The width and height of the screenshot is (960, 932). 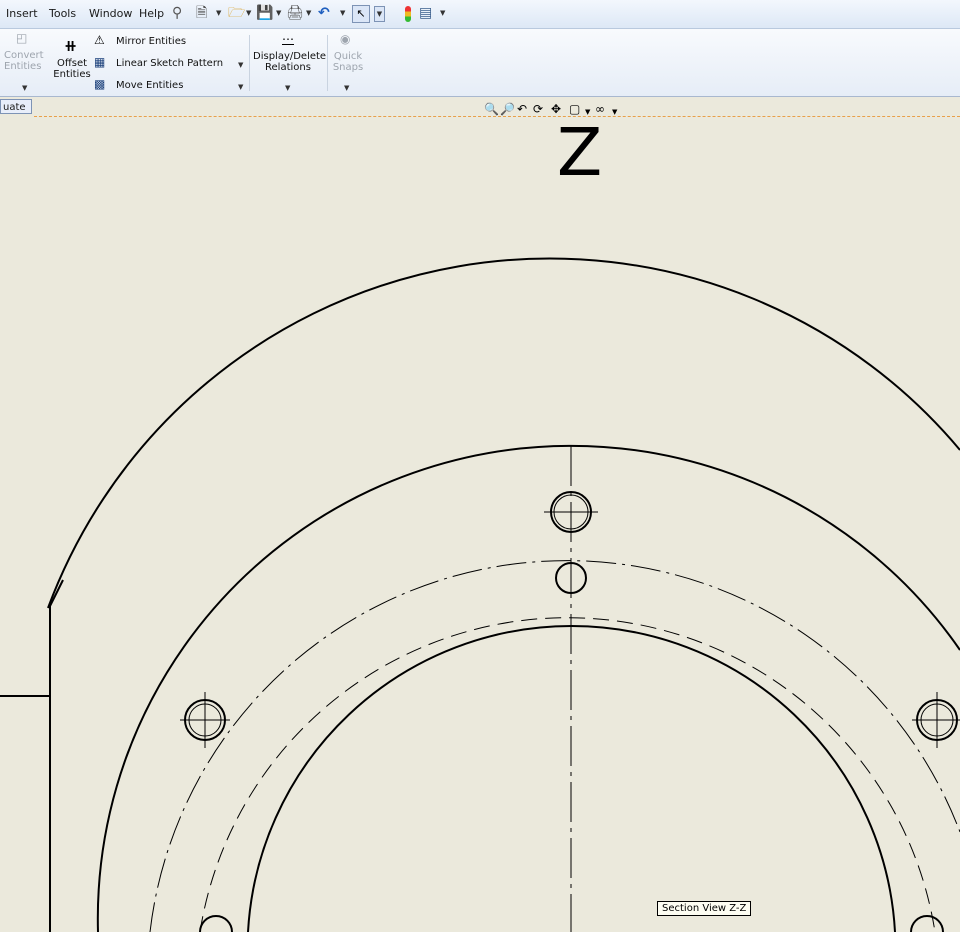 What do you see at coordinates (32, 755) in the screenshot?
I see `part-outline-edge` at bounding box center [32, 755].